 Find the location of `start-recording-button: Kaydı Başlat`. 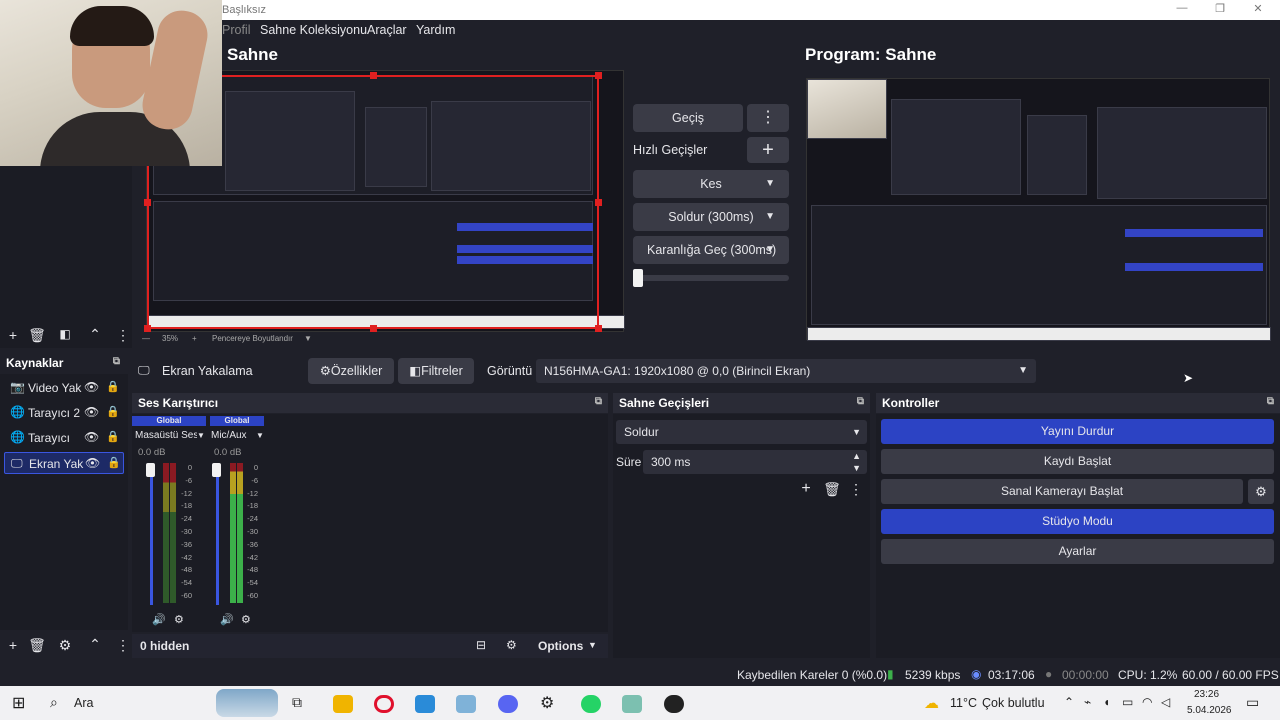

start-recording-button: Kaydı Başlat is located at coordinates (1077, 461).